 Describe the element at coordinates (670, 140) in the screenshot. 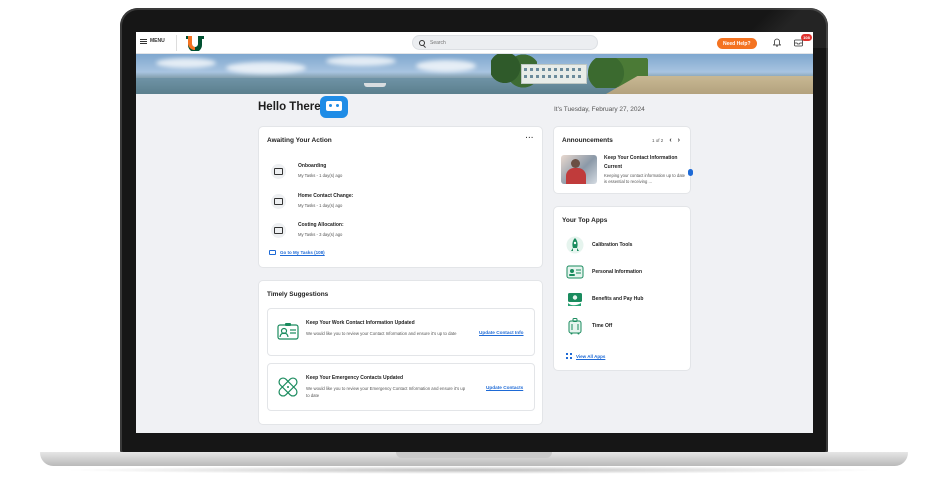

I see `chevron-left-icon: ‹` at that location.